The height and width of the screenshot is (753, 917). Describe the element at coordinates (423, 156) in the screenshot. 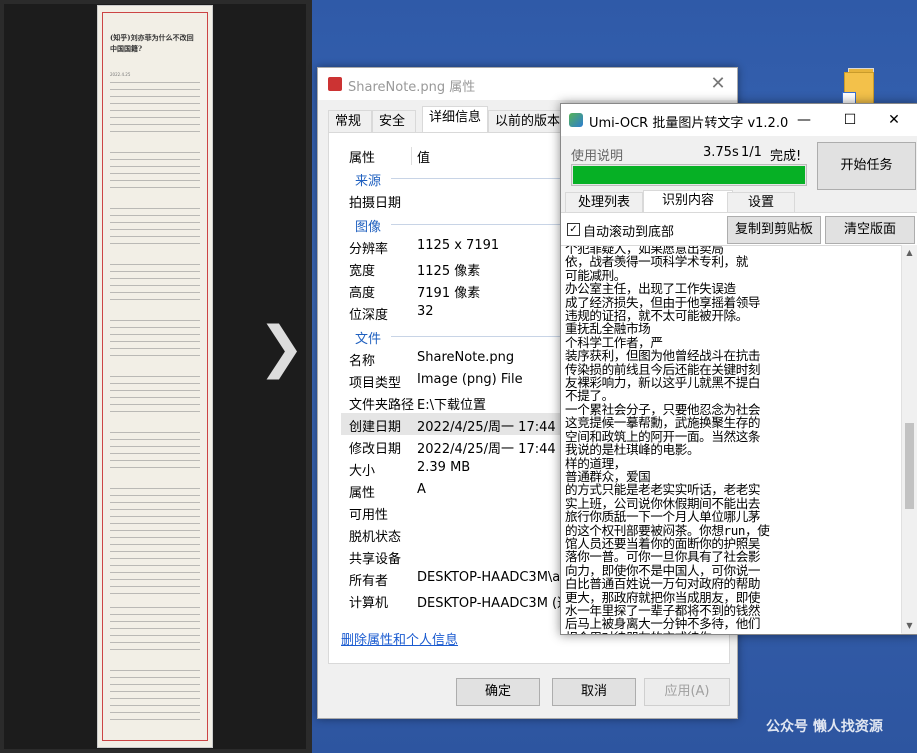

I see `column-header-value: 值` at that location.